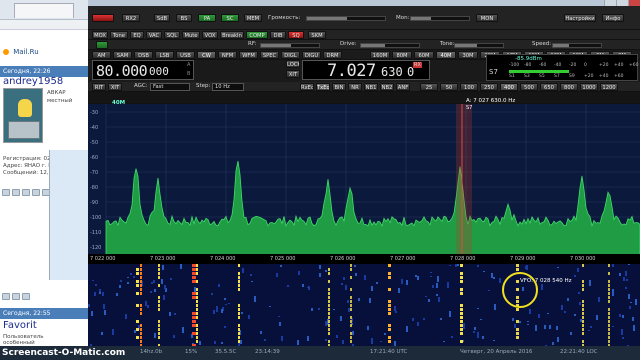  What do you see at coordinates (230, 18) in the screenshot?
I see `sc-button: SC` at bounding box center [230, 18].